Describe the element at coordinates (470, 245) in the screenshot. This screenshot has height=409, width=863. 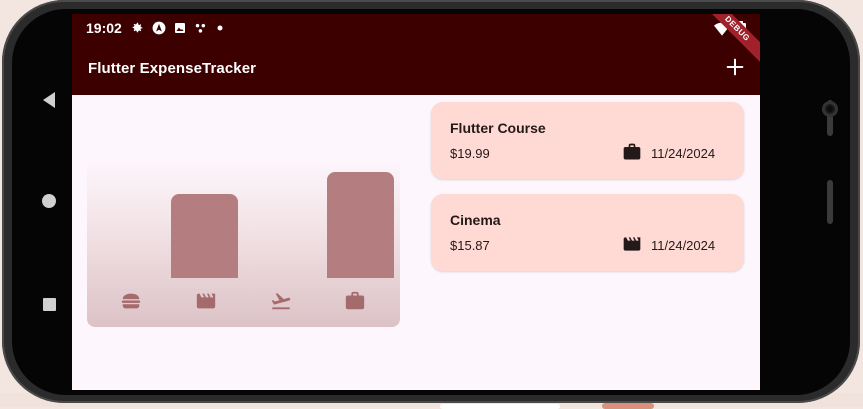
I see `expense-amount: $15.87` at that location.